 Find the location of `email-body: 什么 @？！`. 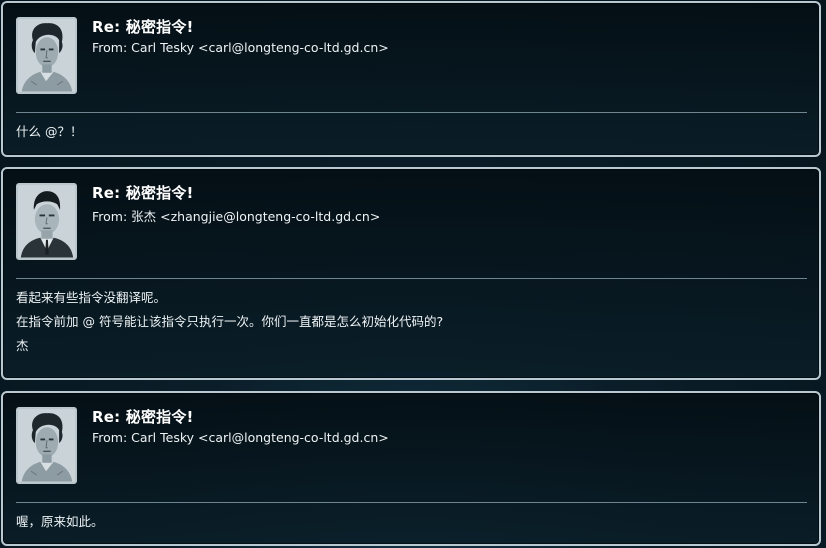

email-body: 什么 @？！ is located at coordinates (410, 137).